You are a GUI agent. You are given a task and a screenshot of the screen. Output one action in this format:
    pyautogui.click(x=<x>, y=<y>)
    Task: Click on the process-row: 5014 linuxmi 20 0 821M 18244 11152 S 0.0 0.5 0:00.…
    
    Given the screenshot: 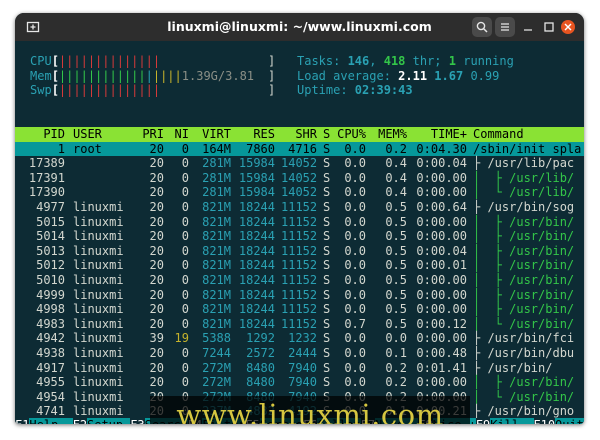 What is the action you would take?
    pyautogui.click(x=299, y=236)
    